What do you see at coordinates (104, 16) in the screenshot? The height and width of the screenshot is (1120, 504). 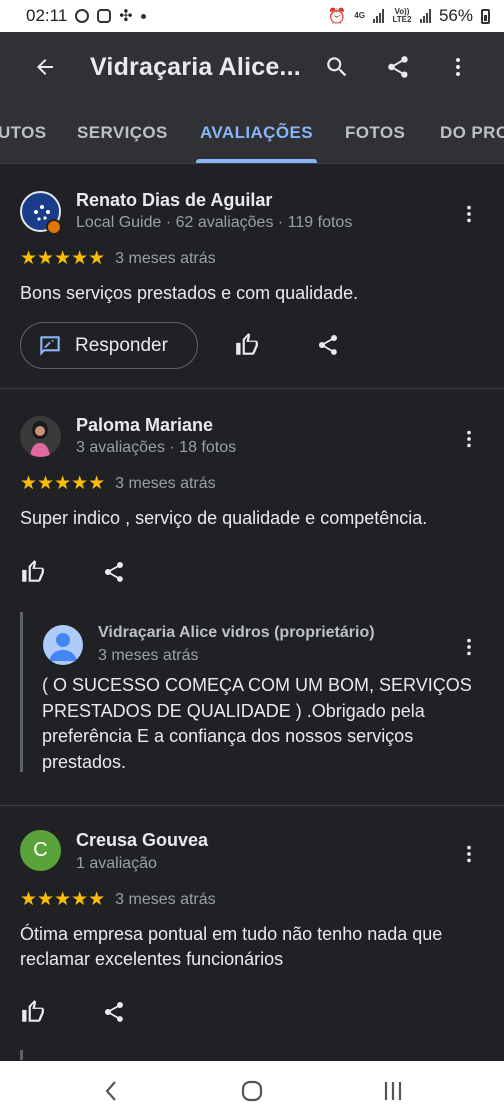 I see `instagram-icon` at bounding box center [104, 16].